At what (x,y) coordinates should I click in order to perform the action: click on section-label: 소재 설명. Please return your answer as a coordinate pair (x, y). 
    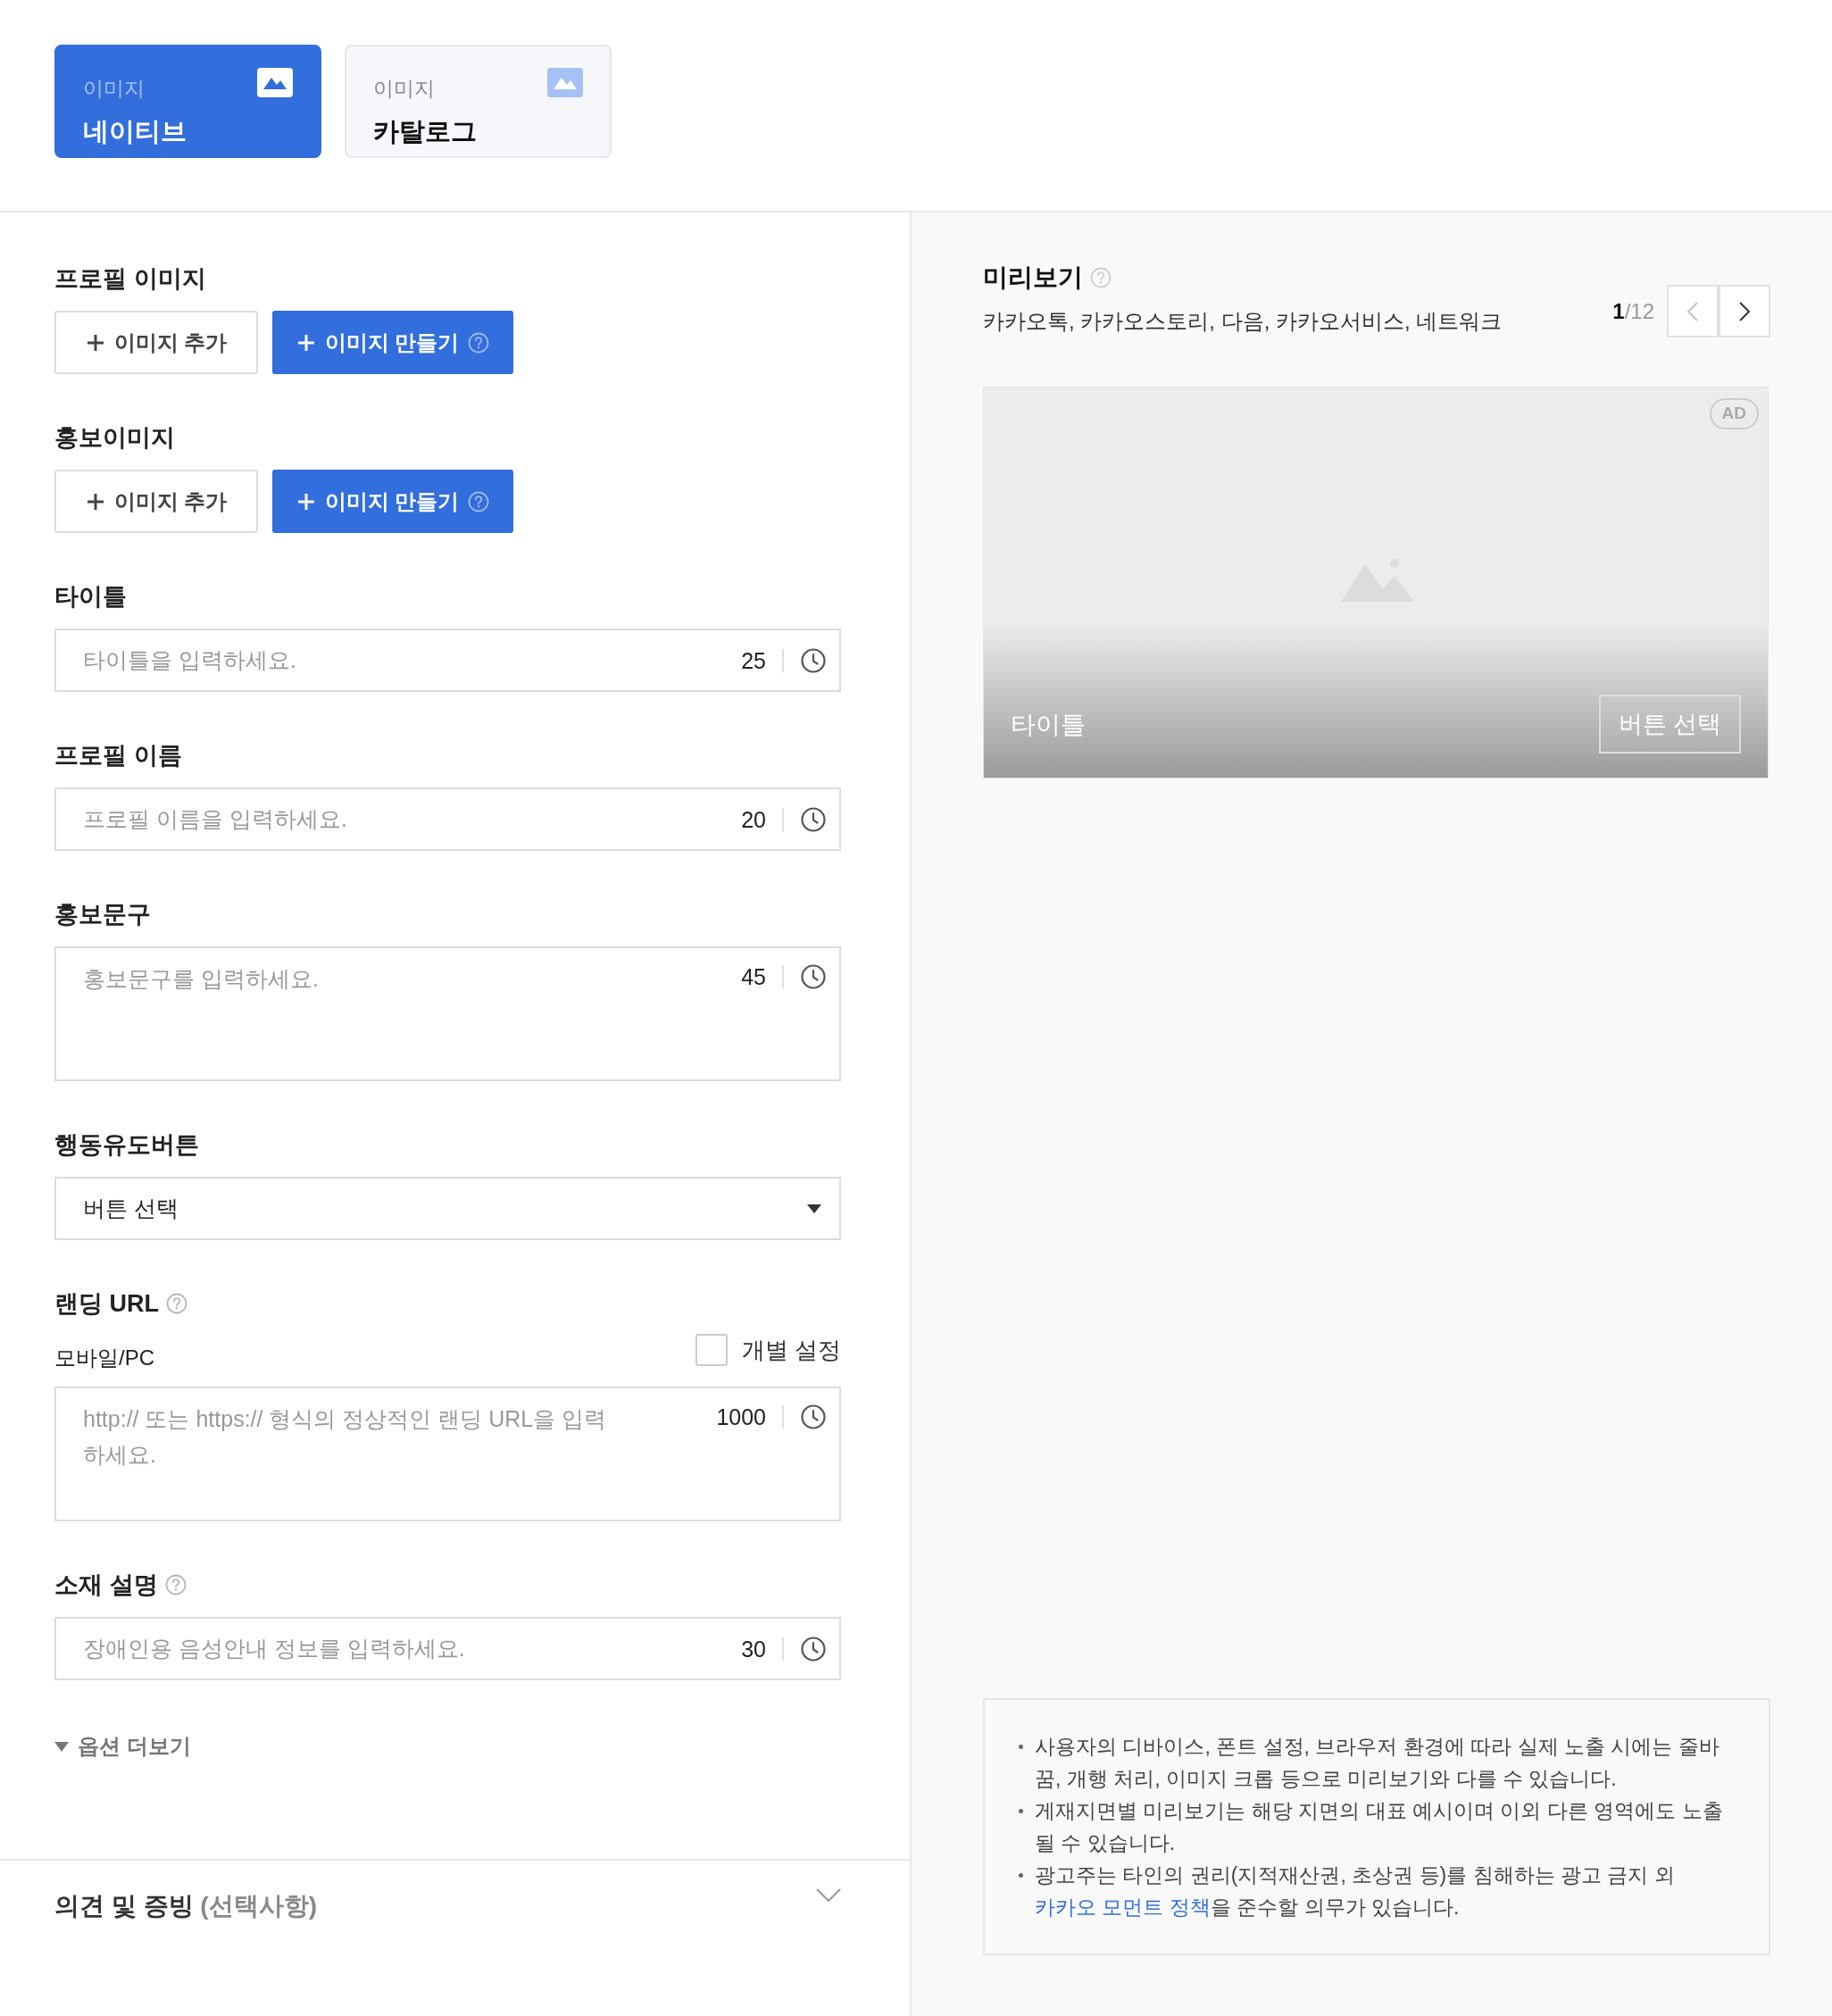
    Looking at the image, I should click on (106, 1585).